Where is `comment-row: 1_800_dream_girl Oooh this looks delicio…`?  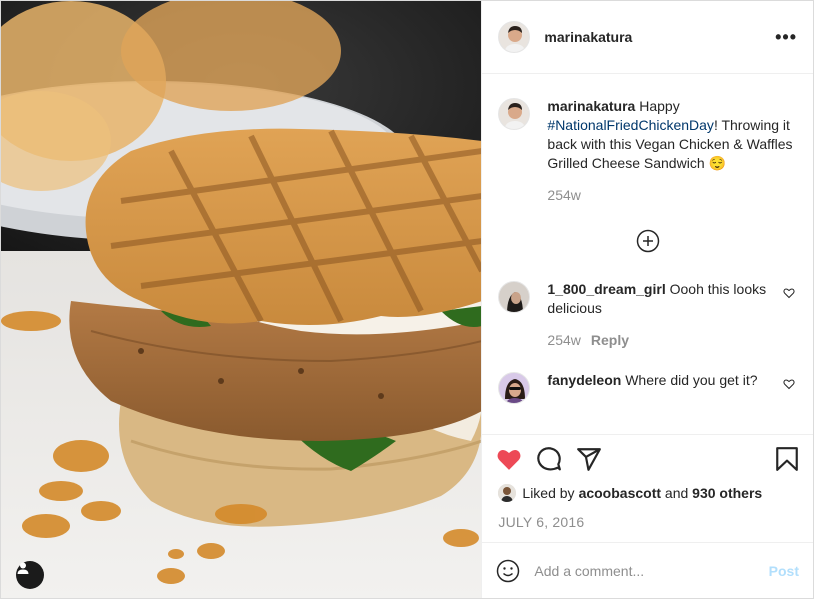 comment-row: 1_800_dream_girl Oooh this looks delicio… is located at coordinates (647, 310).